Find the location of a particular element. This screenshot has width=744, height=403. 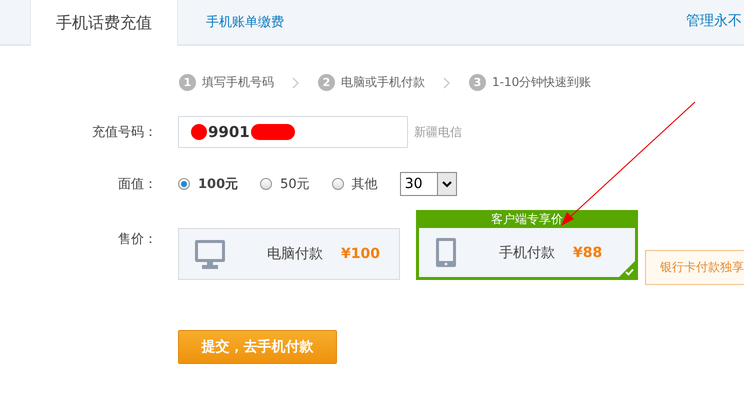

chevron-down-icon is located at coordinates (447, 184).